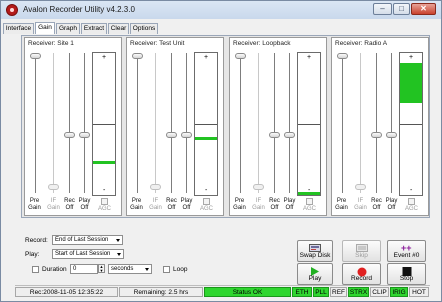  What do you see at coordinates (66, 292) in the screenshot?
I see `rec-timestamp: Rec:2008-11-05 12:35:22` at bounding box center [66, 292].